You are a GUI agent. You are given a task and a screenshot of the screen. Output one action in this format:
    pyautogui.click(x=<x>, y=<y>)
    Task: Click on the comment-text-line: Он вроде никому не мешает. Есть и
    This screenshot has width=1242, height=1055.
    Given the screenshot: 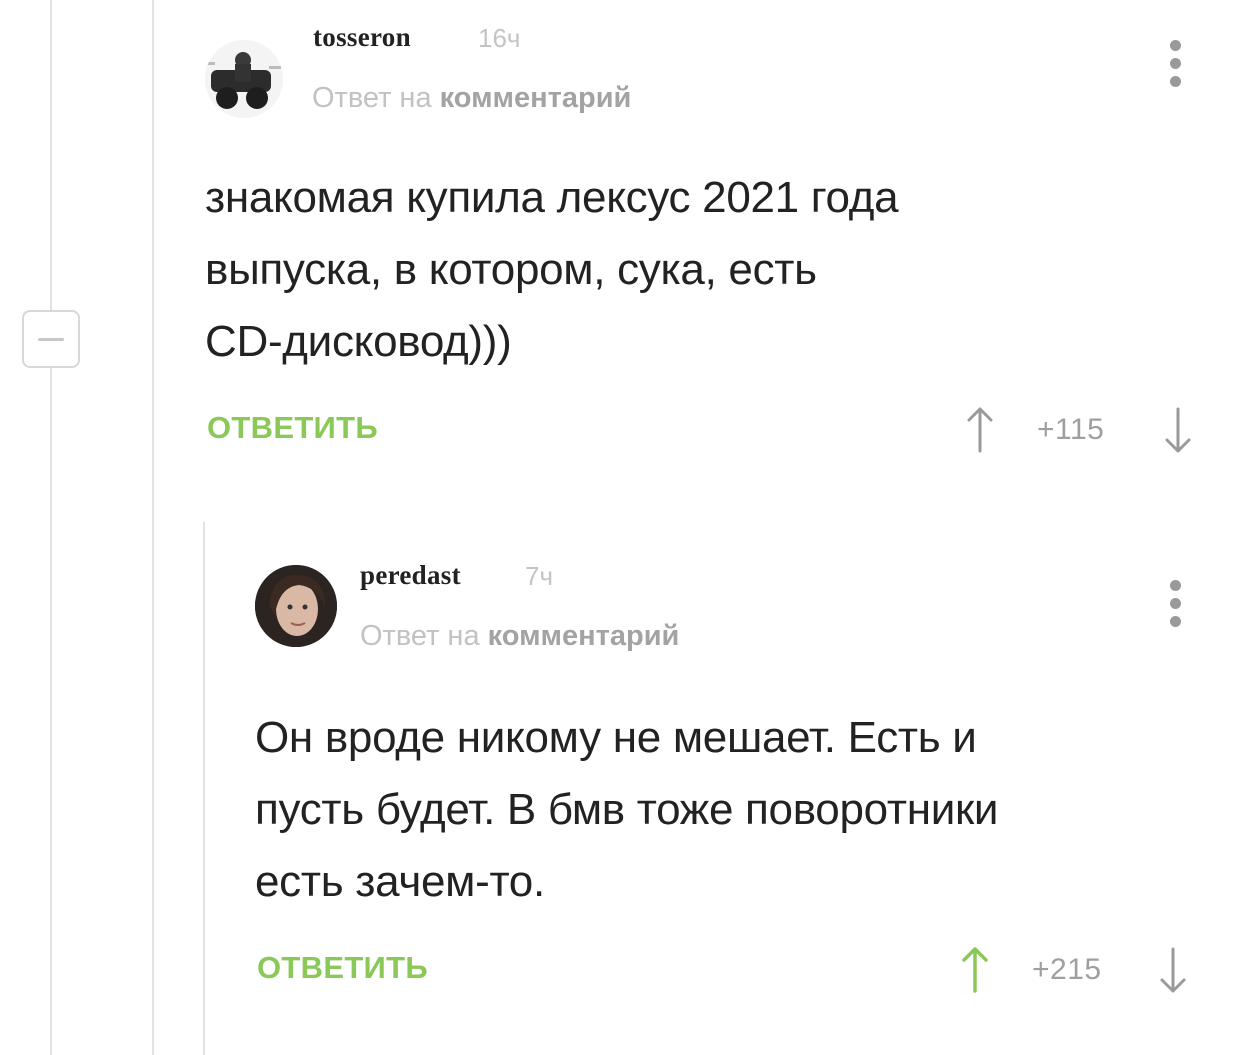 What is the action you would take?
    pyautogui.click(x=616, y=737)
    